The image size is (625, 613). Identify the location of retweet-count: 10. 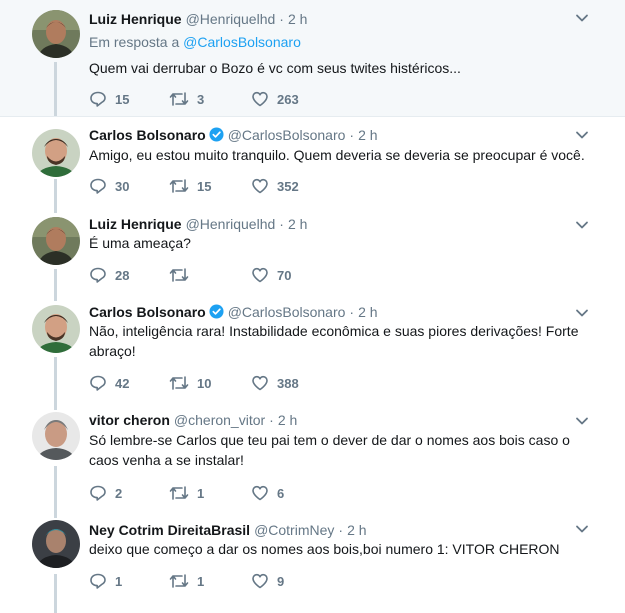
(204, 383).